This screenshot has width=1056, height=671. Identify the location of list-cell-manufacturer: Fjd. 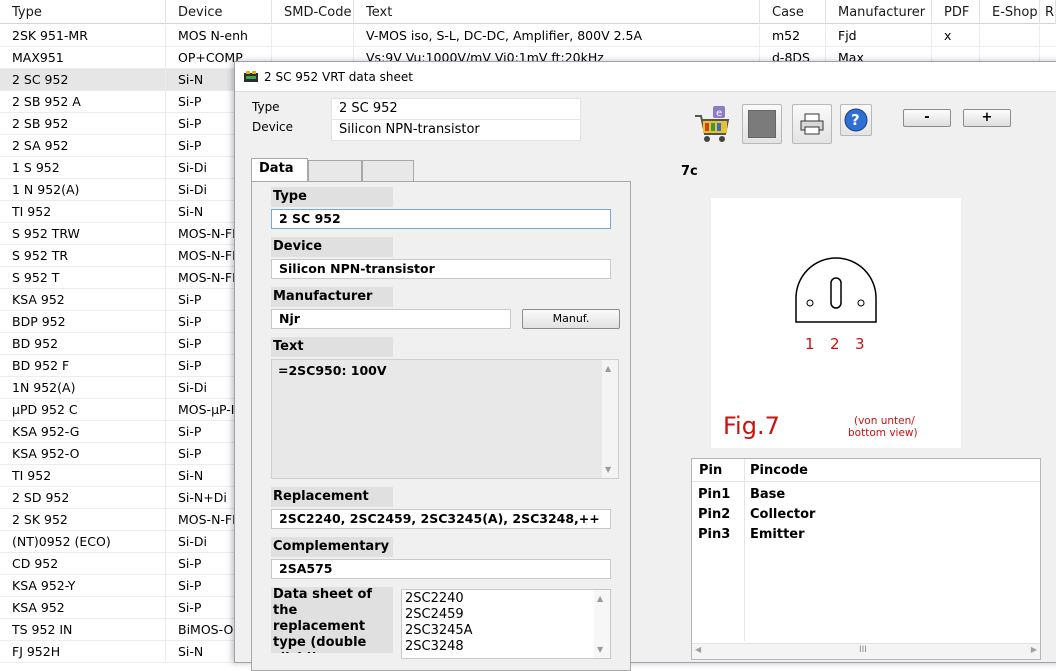
(879, 36).